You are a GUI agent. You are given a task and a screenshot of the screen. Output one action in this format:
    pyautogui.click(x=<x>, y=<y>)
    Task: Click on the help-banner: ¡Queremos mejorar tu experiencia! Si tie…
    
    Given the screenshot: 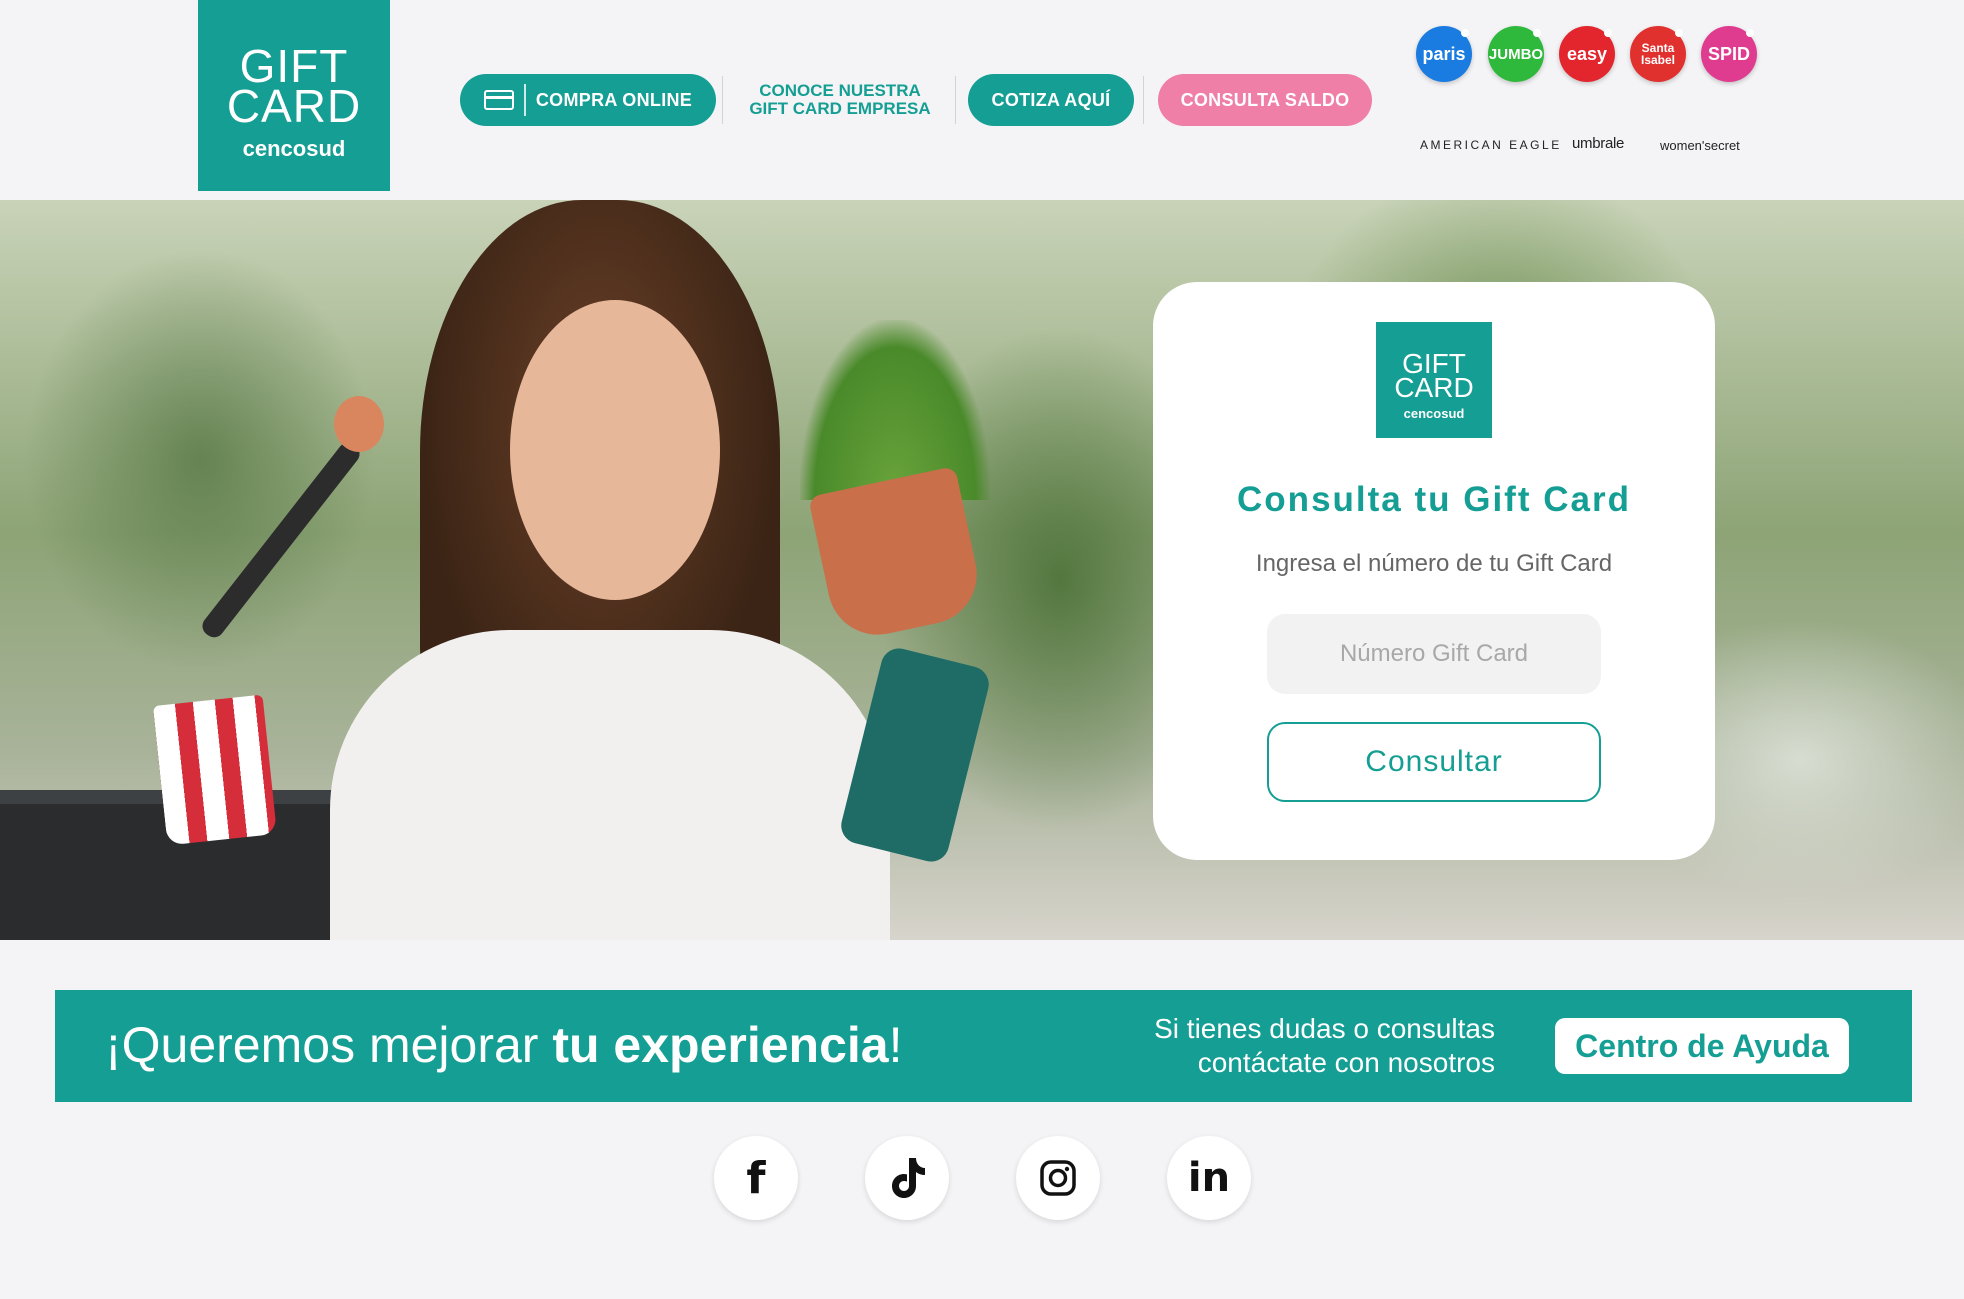 What is the action you would take?
    pyautogui.click(x=983, y=1046)
    